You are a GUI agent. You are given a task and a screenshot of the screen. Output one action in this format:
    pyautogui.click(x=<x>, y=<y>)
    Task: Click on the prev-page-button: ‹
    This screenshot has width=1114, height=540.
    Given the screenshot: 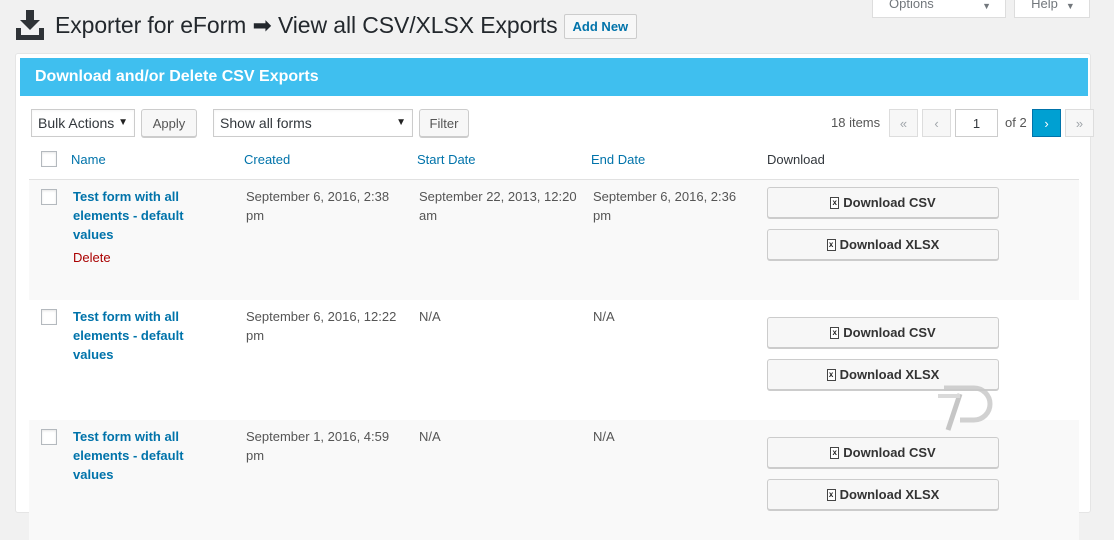 What is the action you would take?
    pyautogui.click(x=936, y=123)
    